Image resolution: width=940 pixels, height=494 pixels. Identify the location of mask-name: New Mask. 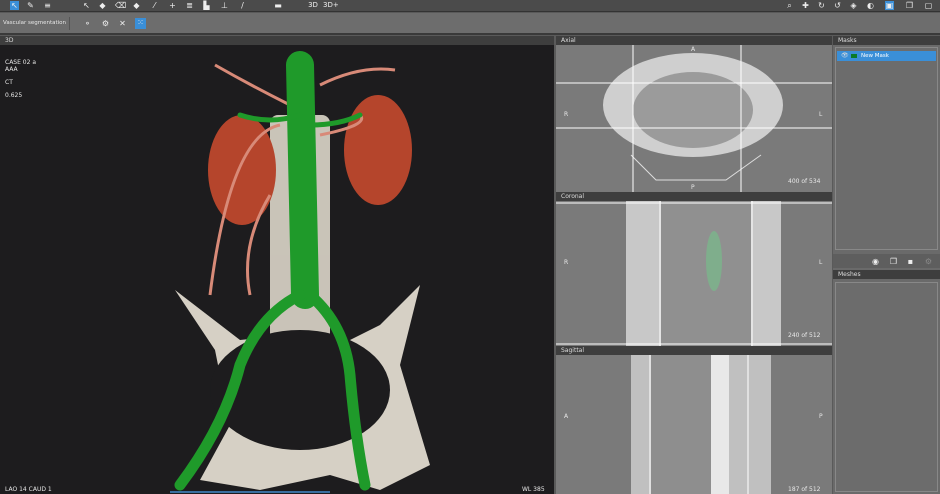
(875, 56).